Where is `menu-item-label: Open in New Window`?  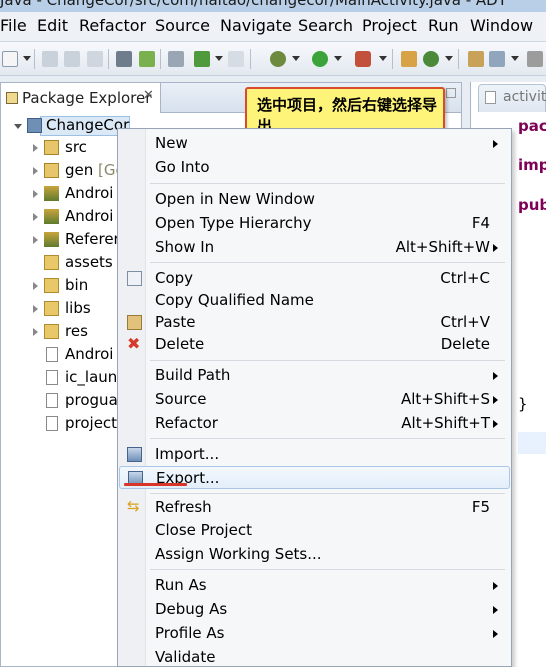 menu-item-label: Open in New Window is located at coordinates (235, 199).